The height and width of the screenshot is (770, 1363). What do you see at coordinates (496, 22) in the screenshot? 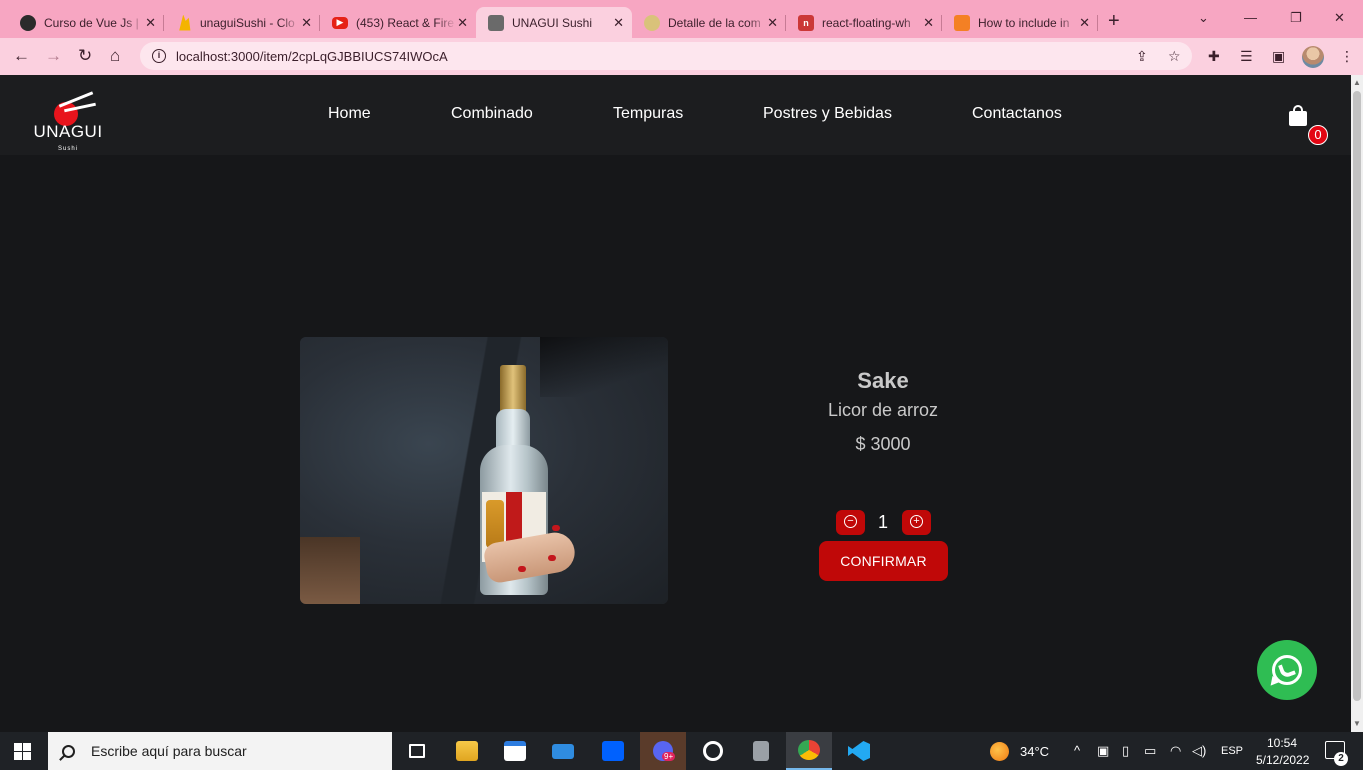
I see `unagui-icon` at bounding box center [496, 22].